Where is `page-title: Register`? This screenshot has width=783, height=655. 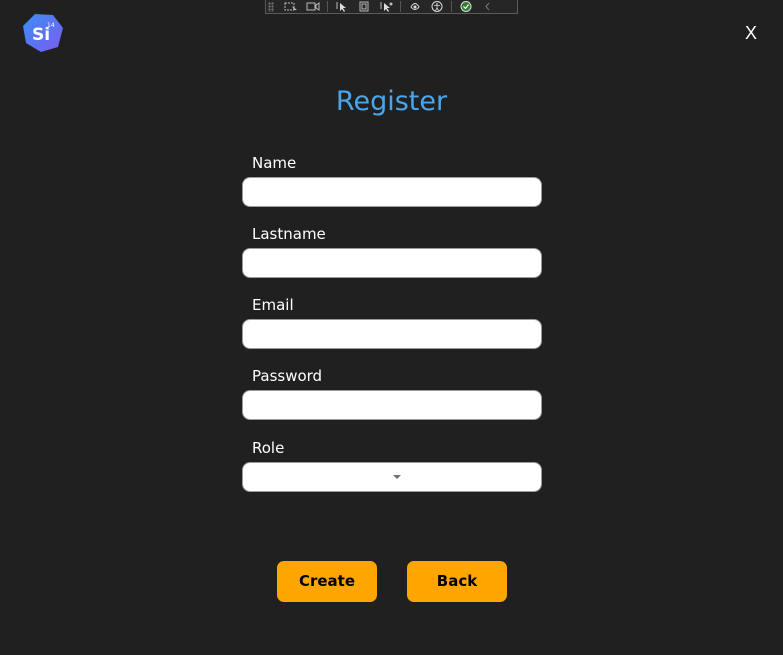 page-title: Register is located at coordinates (391, 101).